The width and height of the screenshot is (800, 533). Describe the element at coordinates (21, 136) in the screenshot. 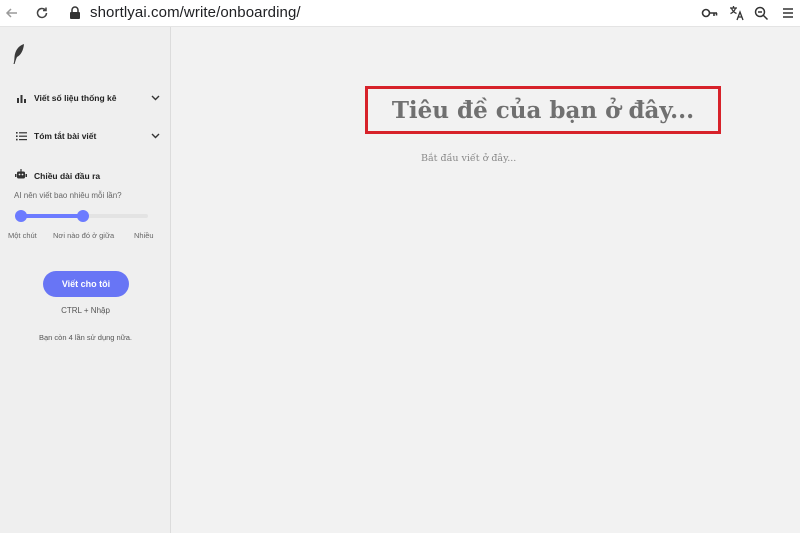

I see `list-icon` at that location.